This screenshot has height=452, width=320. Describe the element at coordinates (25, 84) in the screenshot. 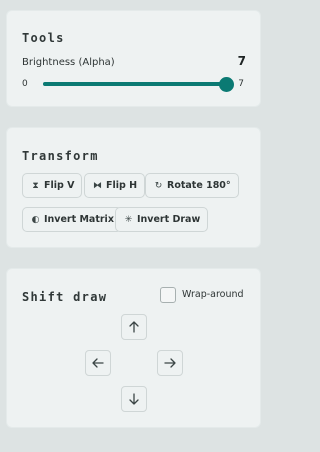

I see `brightness-min-label: 0` at that location.